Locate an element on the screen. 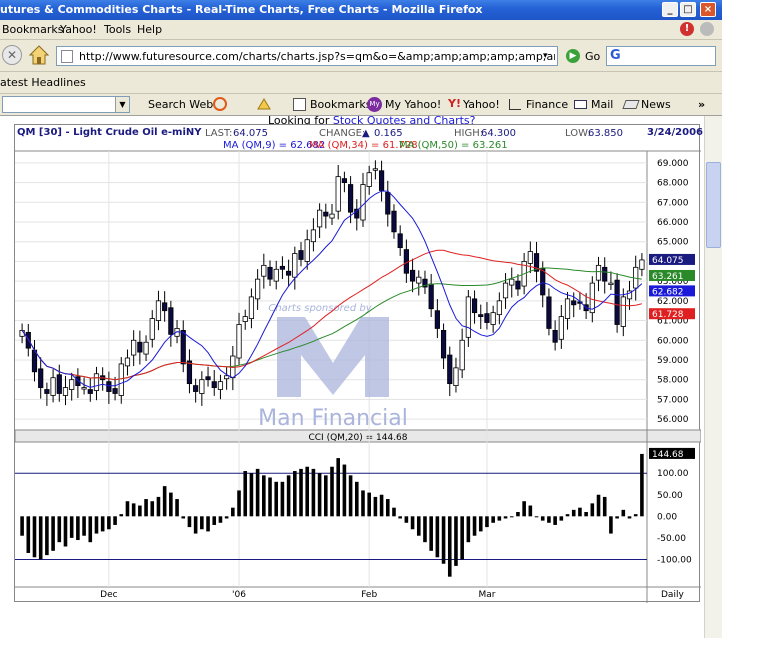 This screenshot has width=759, height=649. bookmarks-book-icon is located at coordinates (299, 104).